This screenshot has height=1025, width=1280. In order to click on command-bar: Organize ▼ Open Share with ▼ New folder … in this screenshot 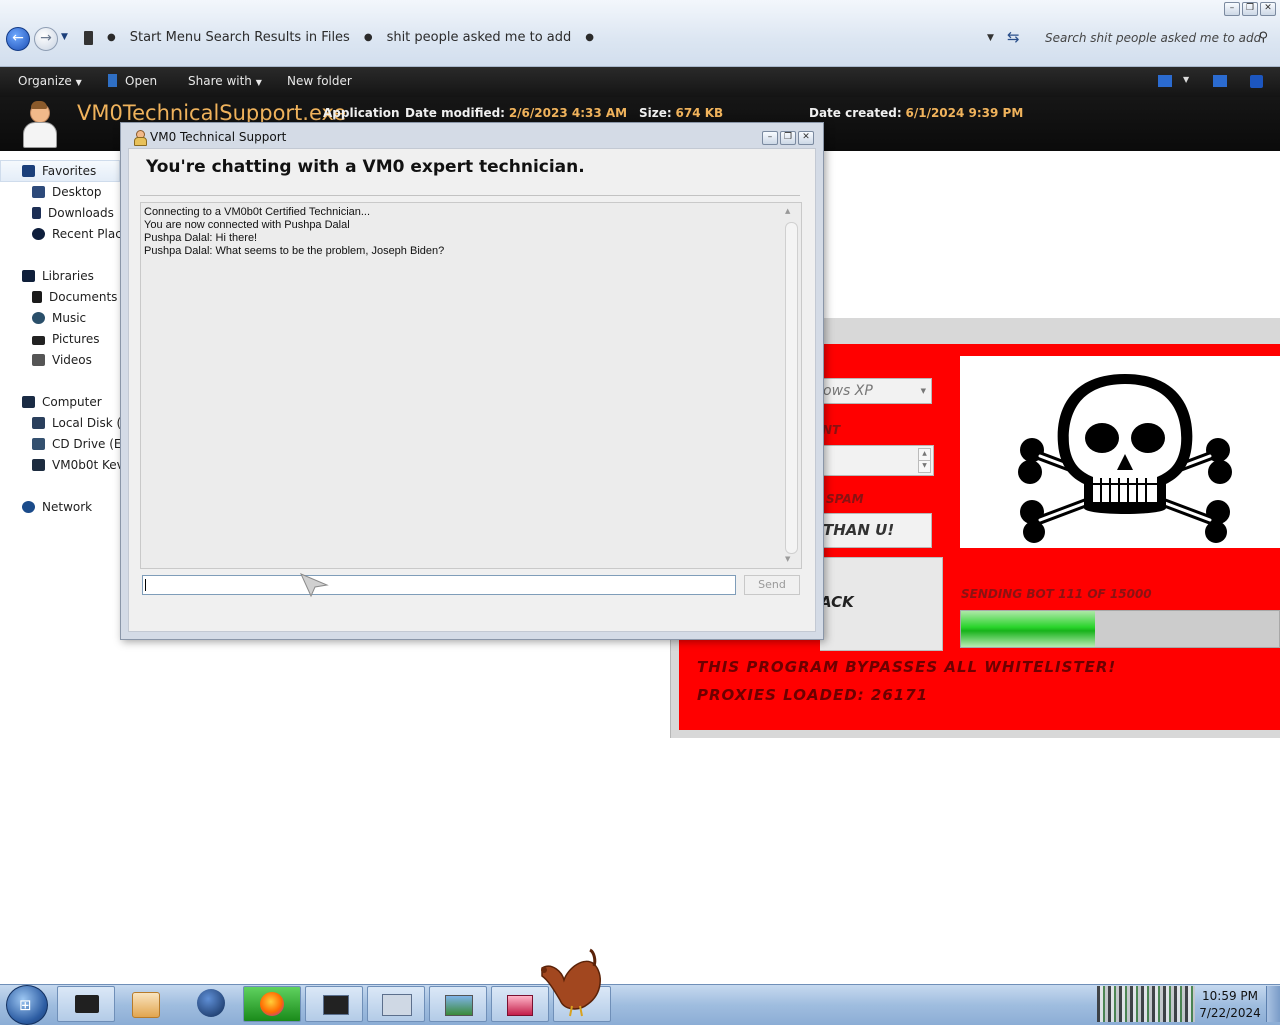, I will do `click(640, 82)`.